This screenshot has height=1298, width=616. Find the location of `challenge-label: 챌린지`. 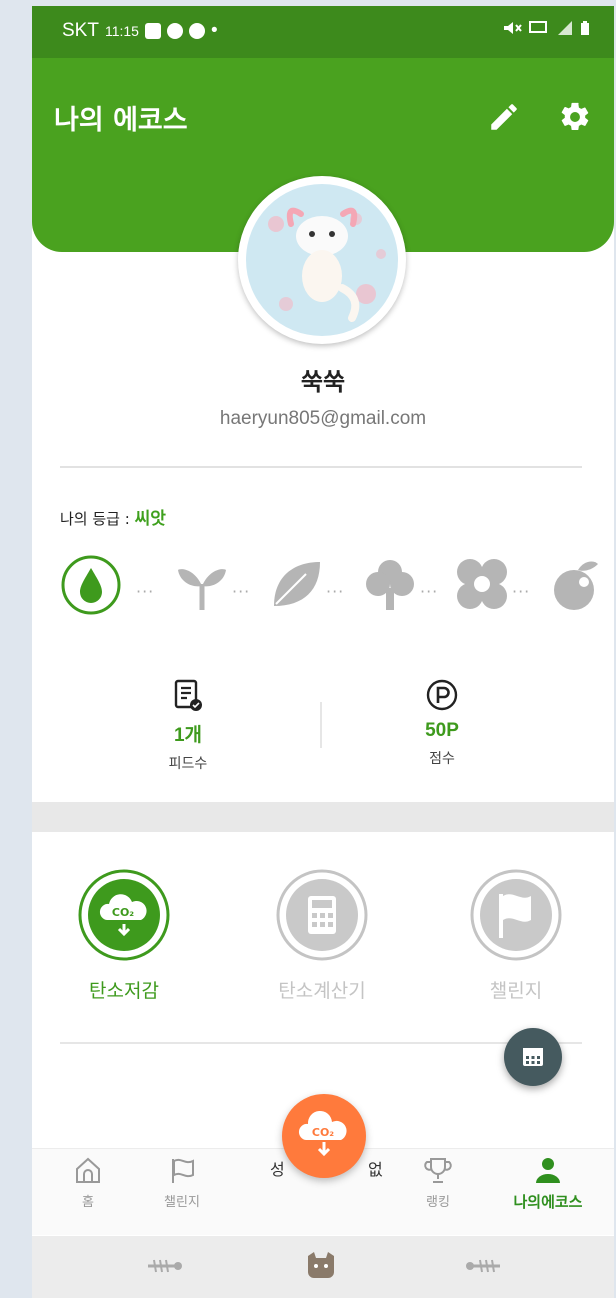

challenge-label: 챌린지 is located at coordinates (516, 991).